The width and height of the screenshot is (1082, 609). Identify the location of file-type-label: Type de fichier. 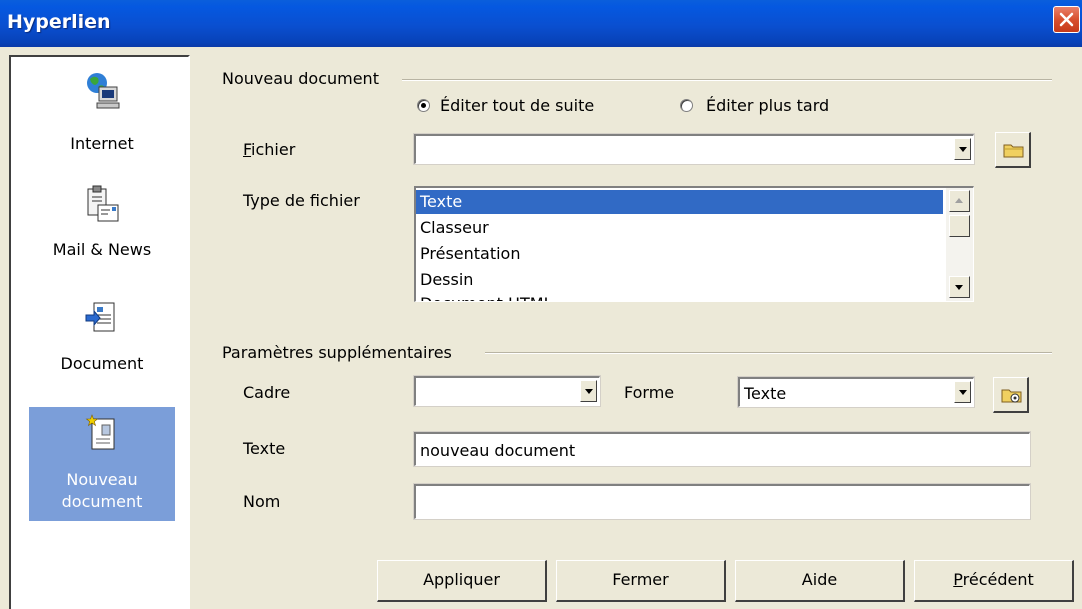
(301, 200).